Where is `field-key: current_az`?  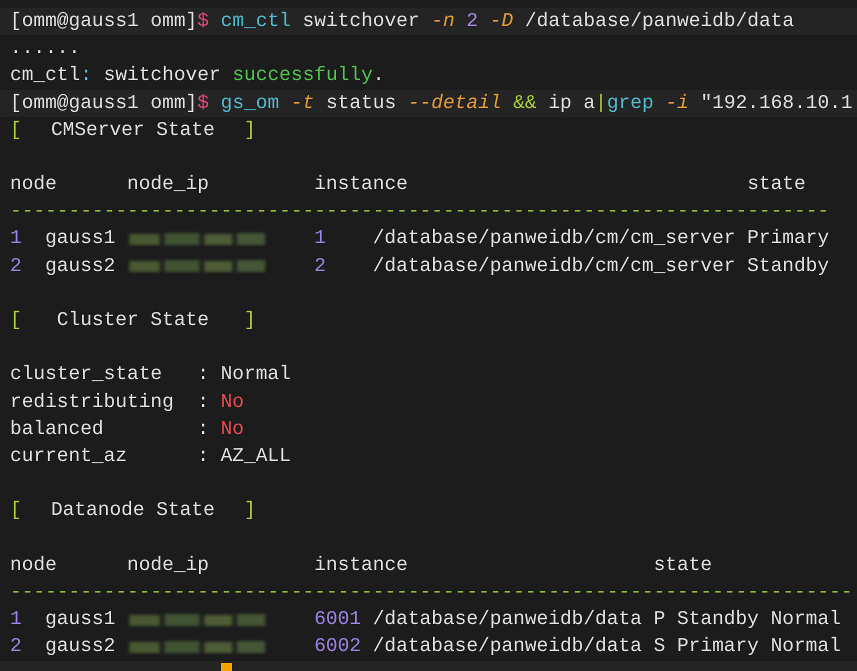
field-key: current_az is located at coordinates (69, 455).